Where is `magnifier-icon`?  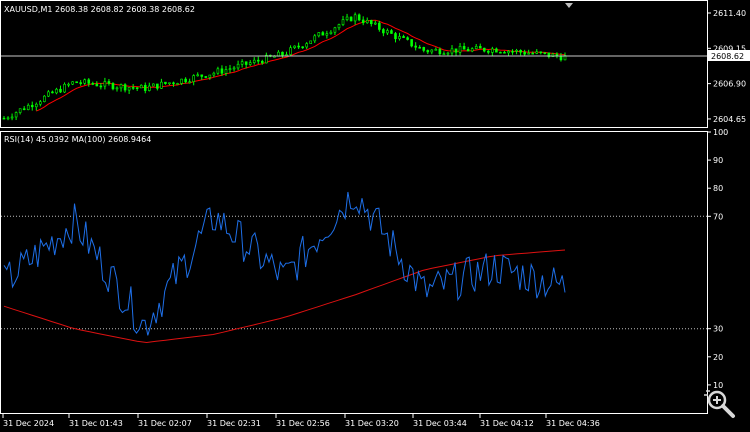
magnifier-icon is located at coordinates (720, 403).